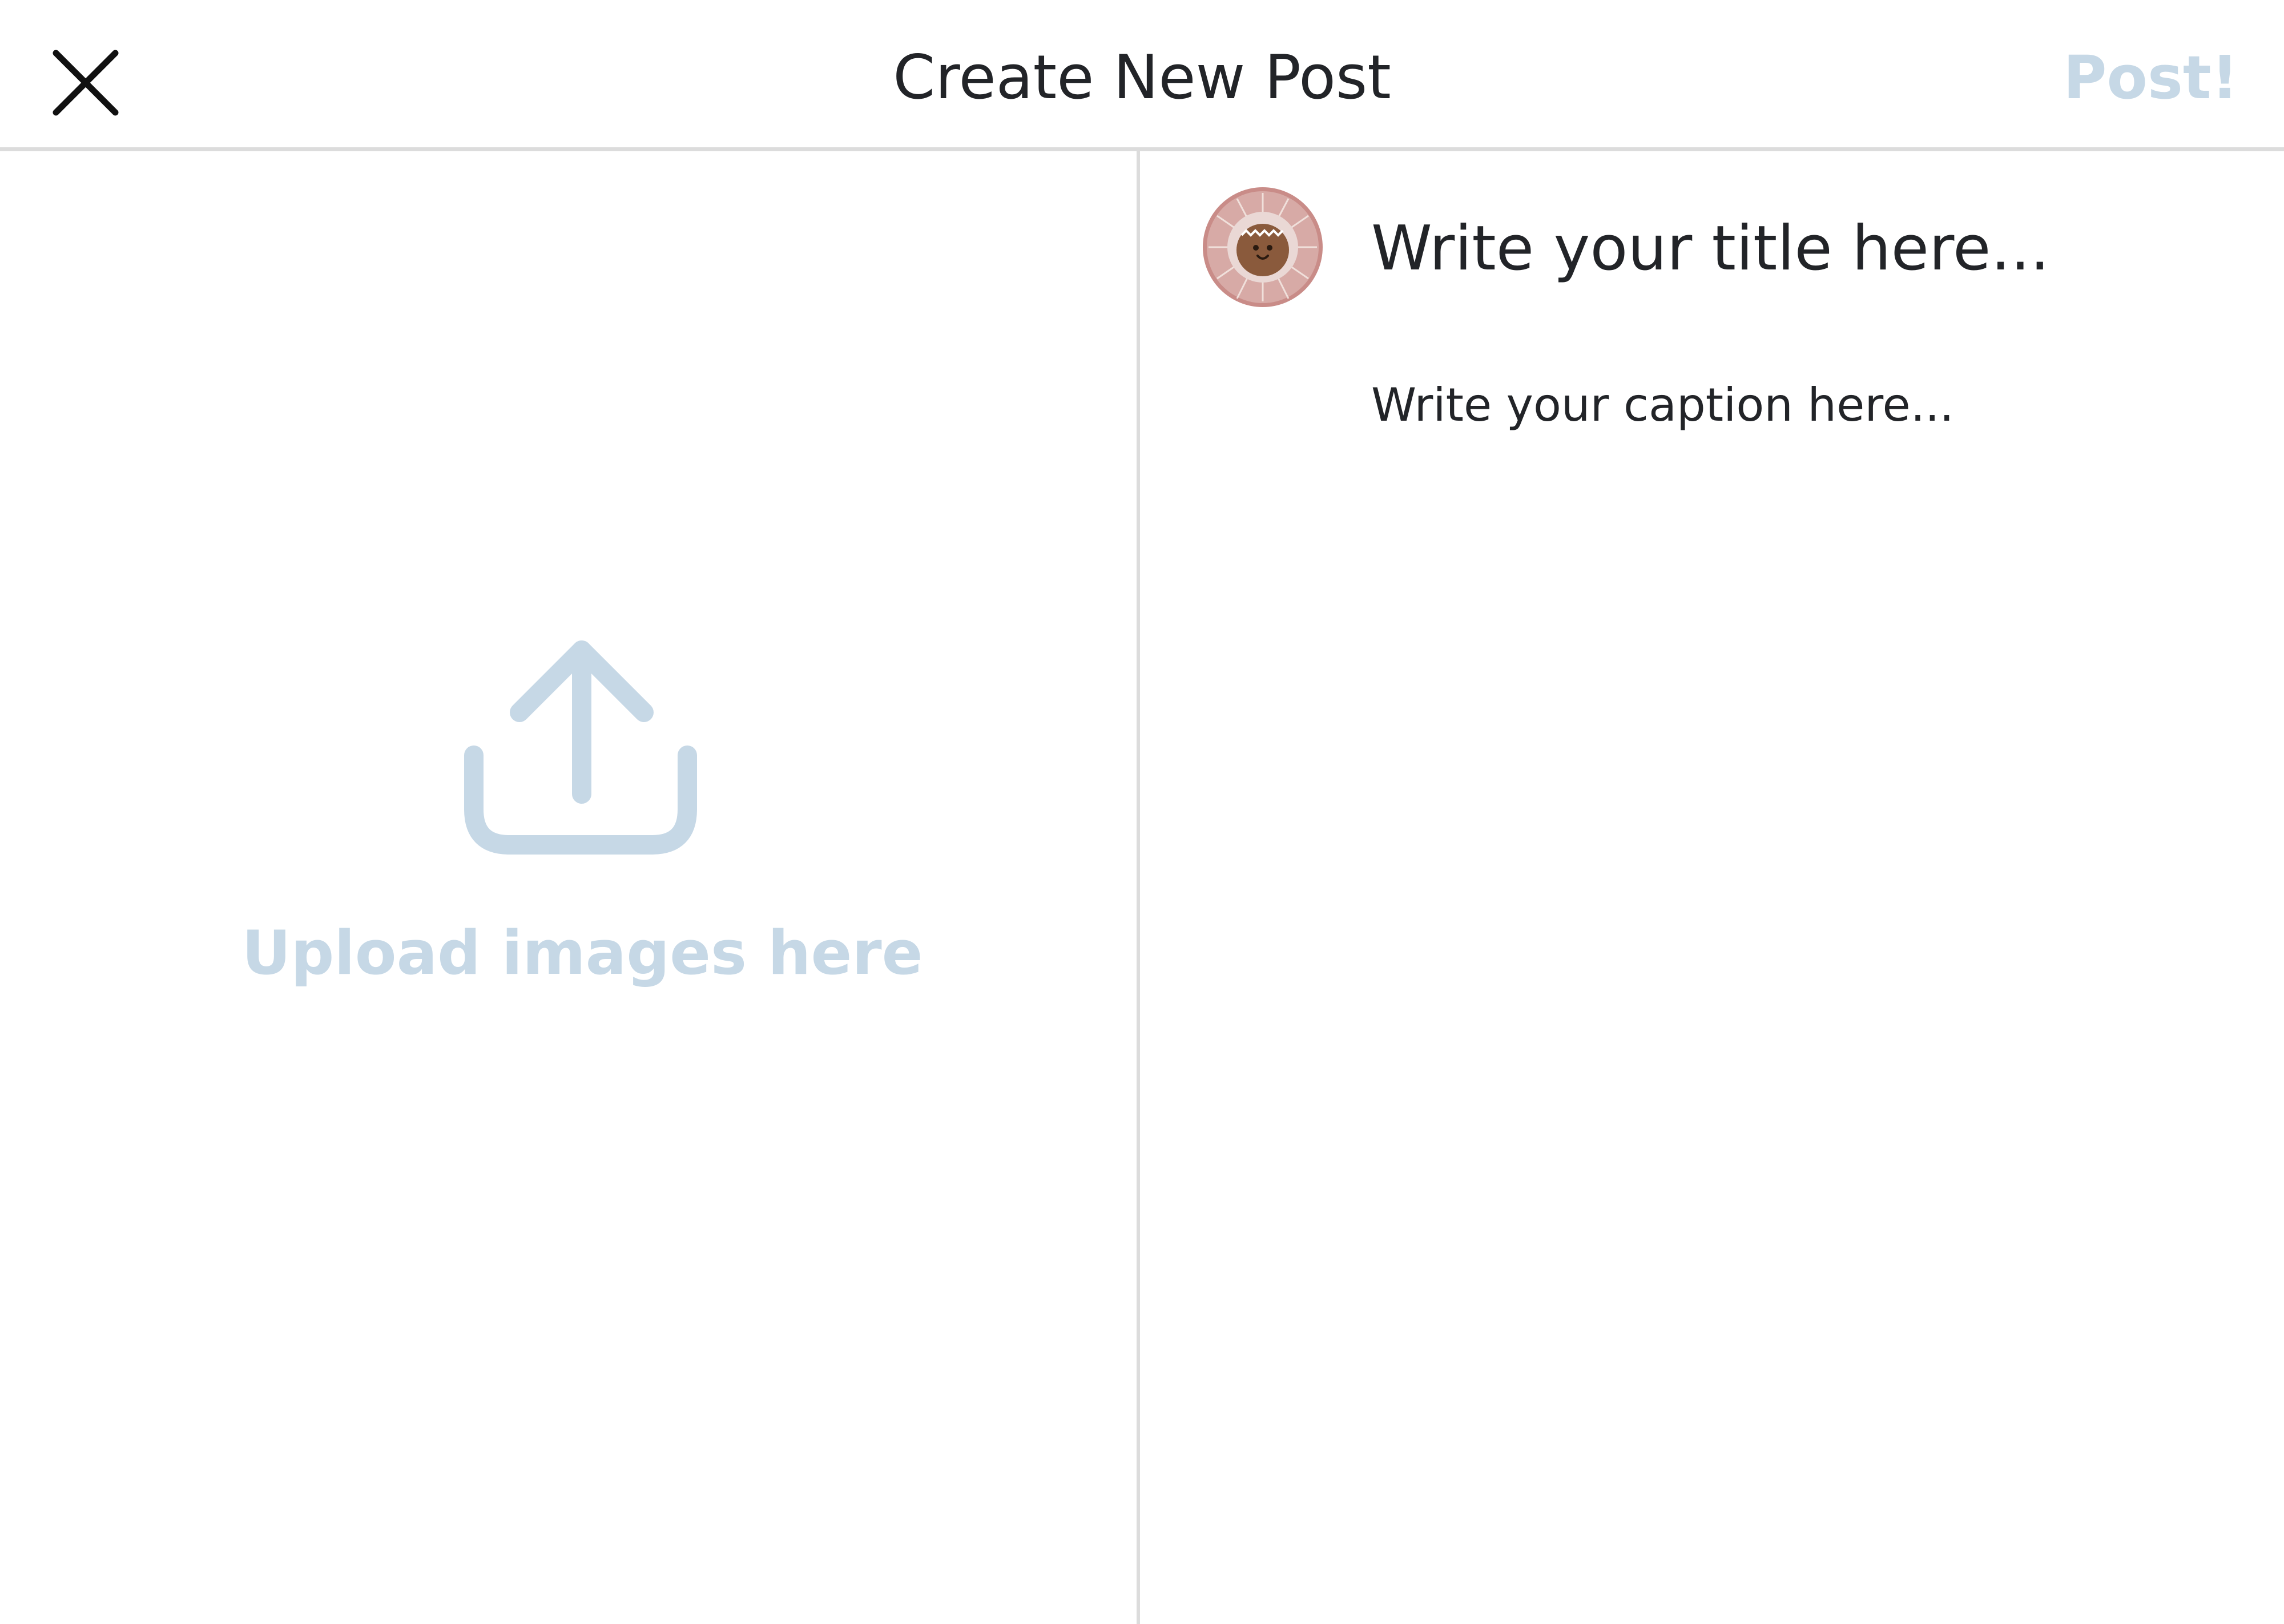  What do you see at coordinates (581, 742) in the screenshot?
I see `upload-icon` at bounding box center [581, 742].